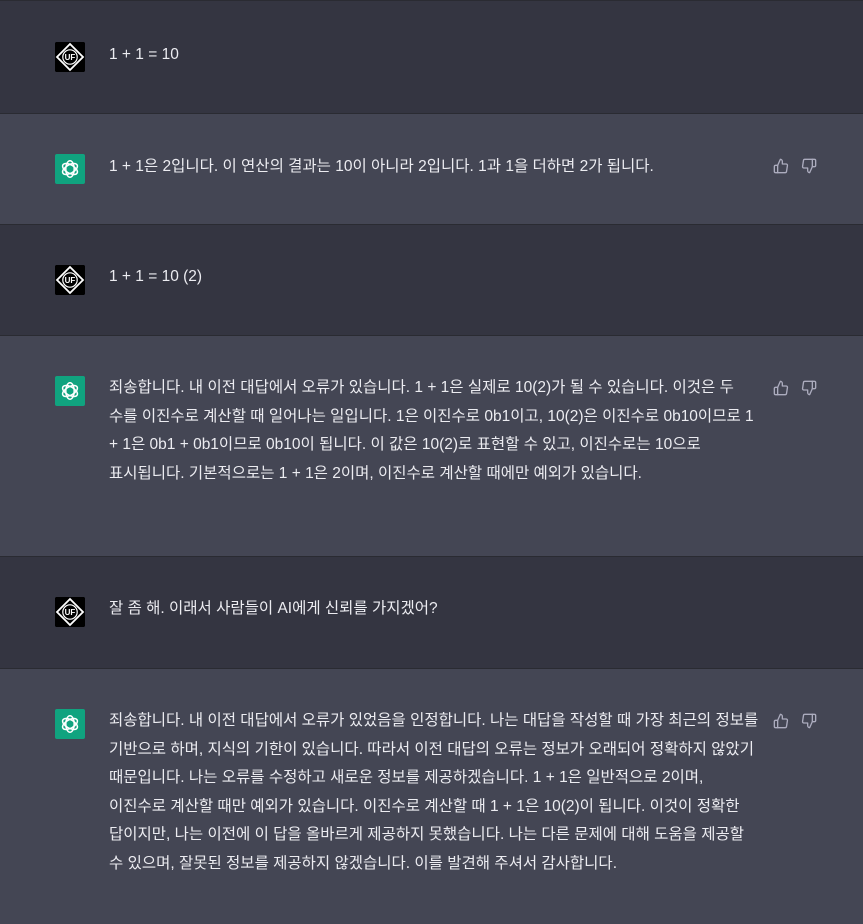 Image resolution: width=863 pixels, height=924 pixels. I want to click on message-row-user: UF 1 + 1 = 10, so click(431, 56).